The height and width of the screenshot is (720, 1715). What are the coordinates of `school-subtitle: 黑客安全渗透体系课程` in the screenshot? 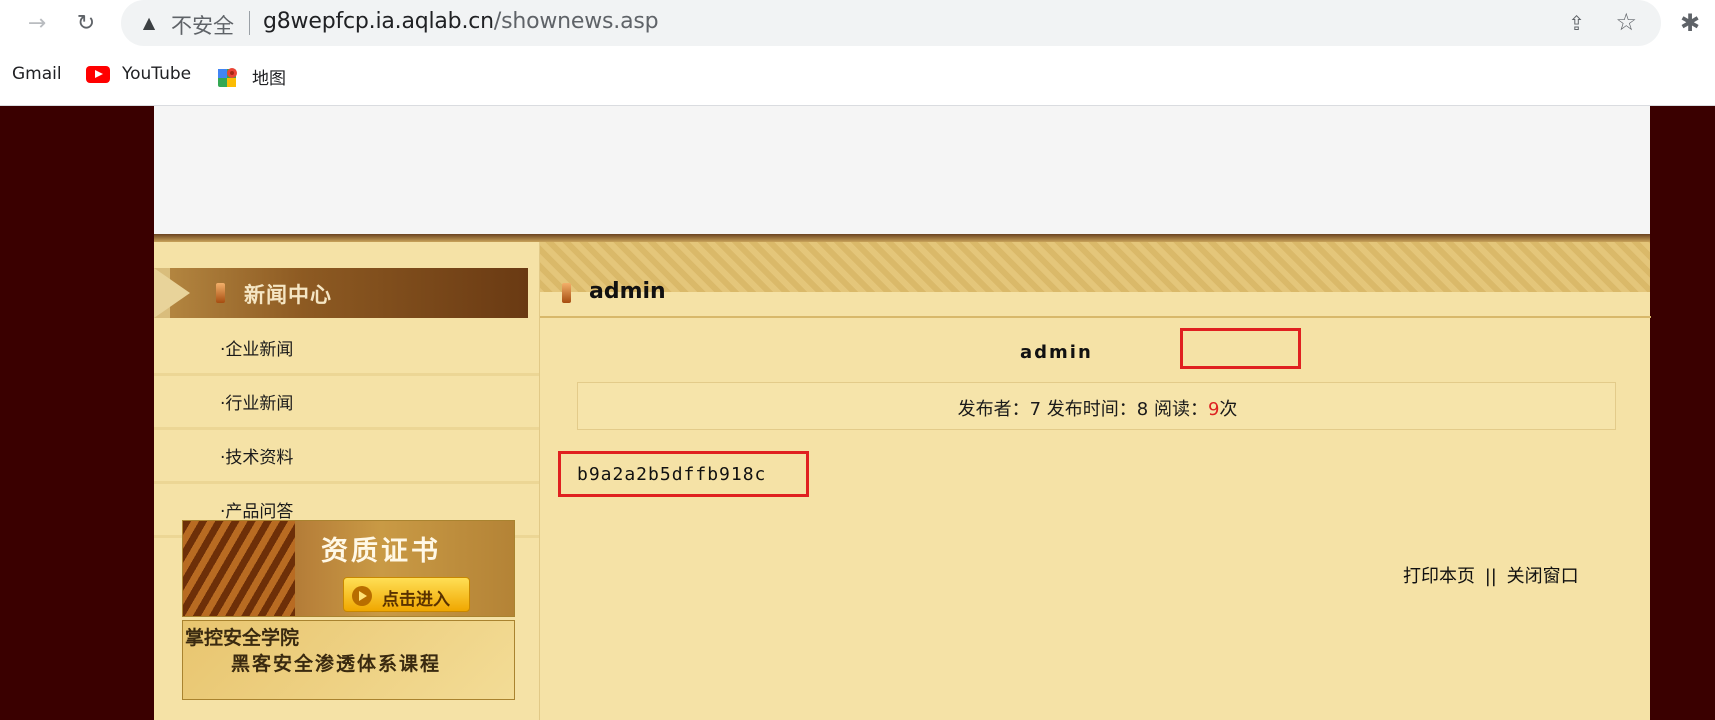 It's located at (336, 664).